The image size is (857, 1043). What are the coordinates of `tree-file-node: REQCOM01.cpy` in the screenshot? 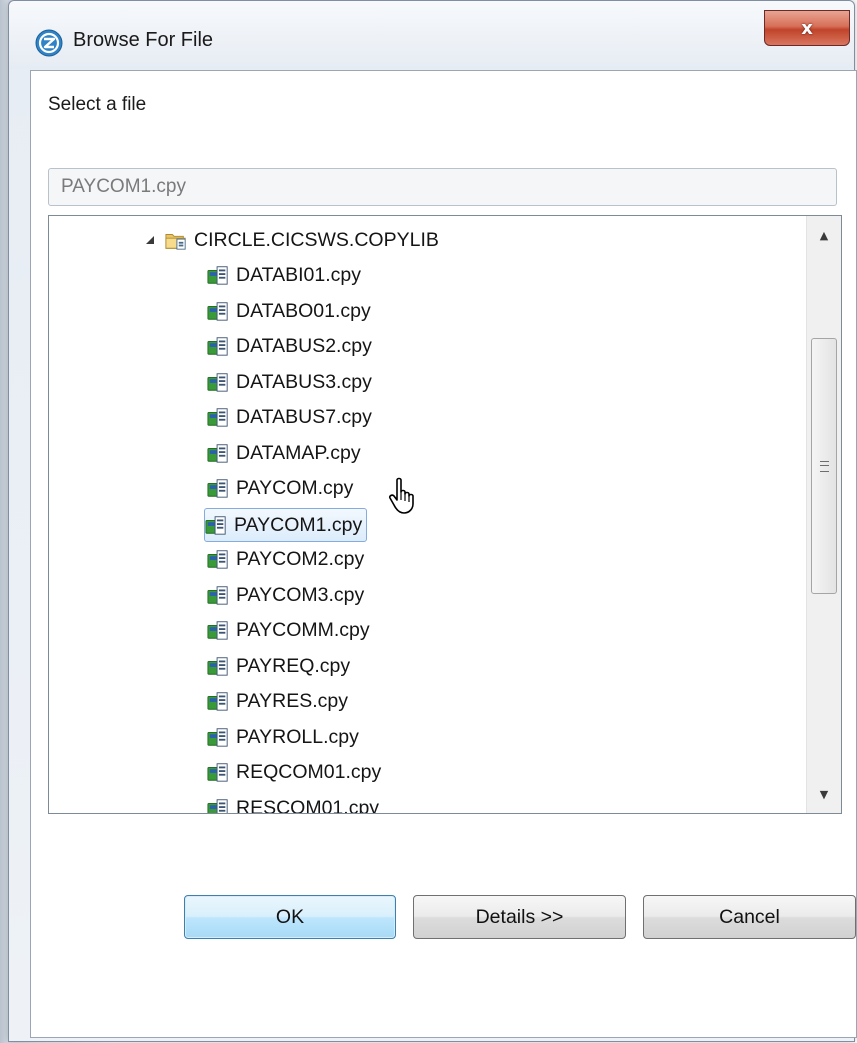 It's located at (294, 772).